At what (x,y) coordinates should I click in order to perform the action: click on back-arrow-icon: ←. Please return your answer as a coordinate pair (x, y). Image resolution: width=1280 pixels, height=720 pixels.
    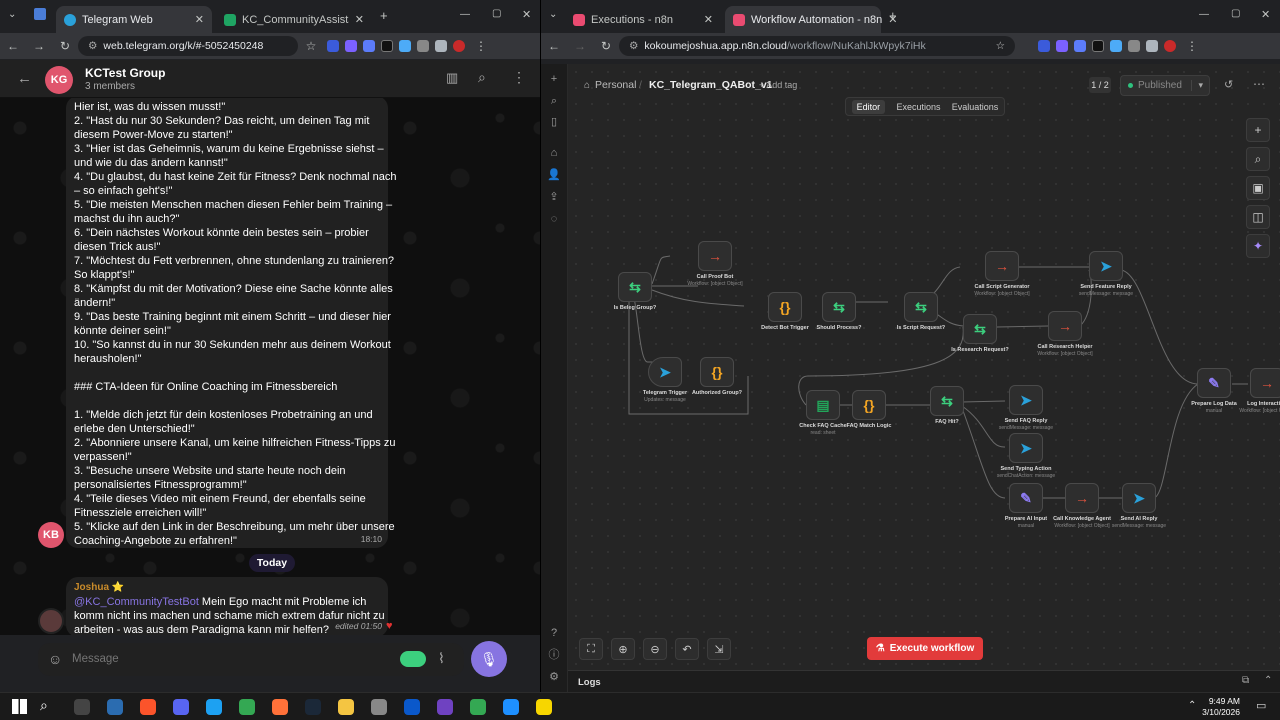
    Looking at the image, I should click on (24, 78).